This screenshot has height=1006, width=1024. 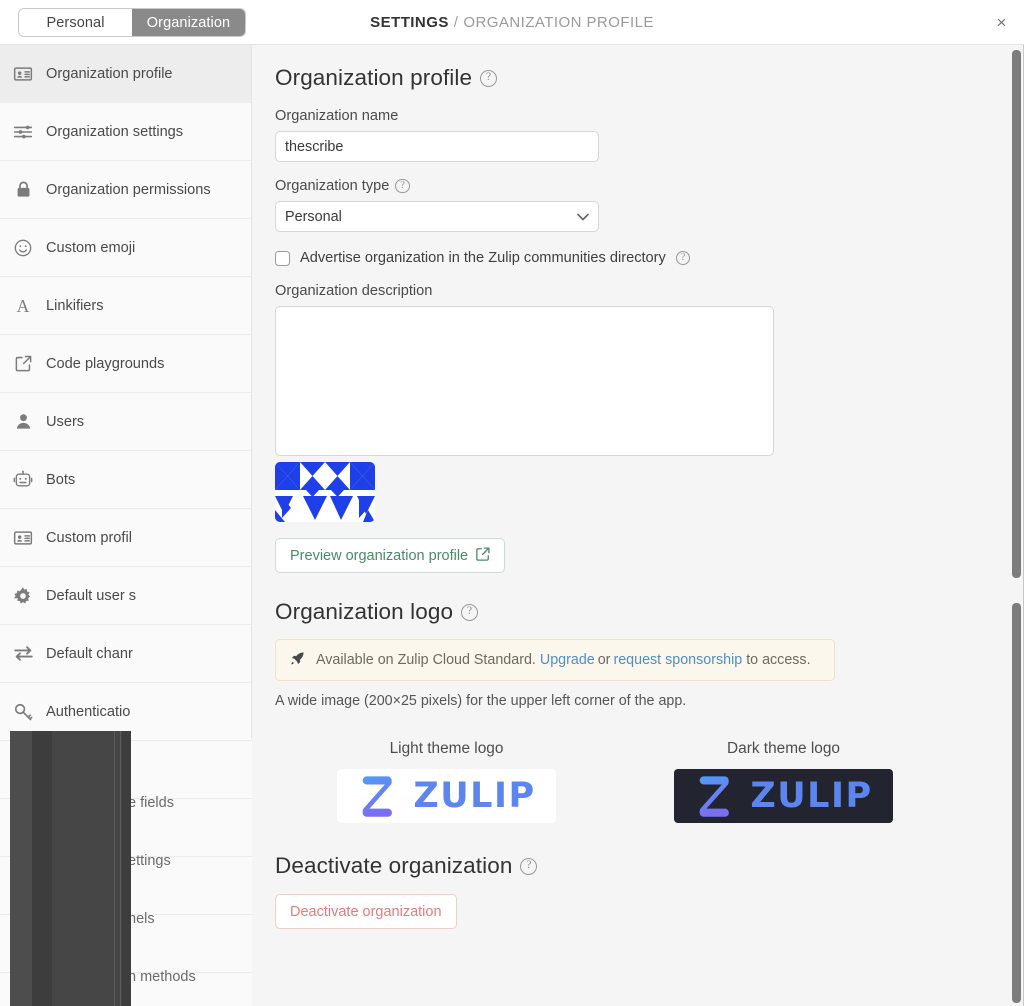 I want to click on key-icon, so click(x=23, y=712).